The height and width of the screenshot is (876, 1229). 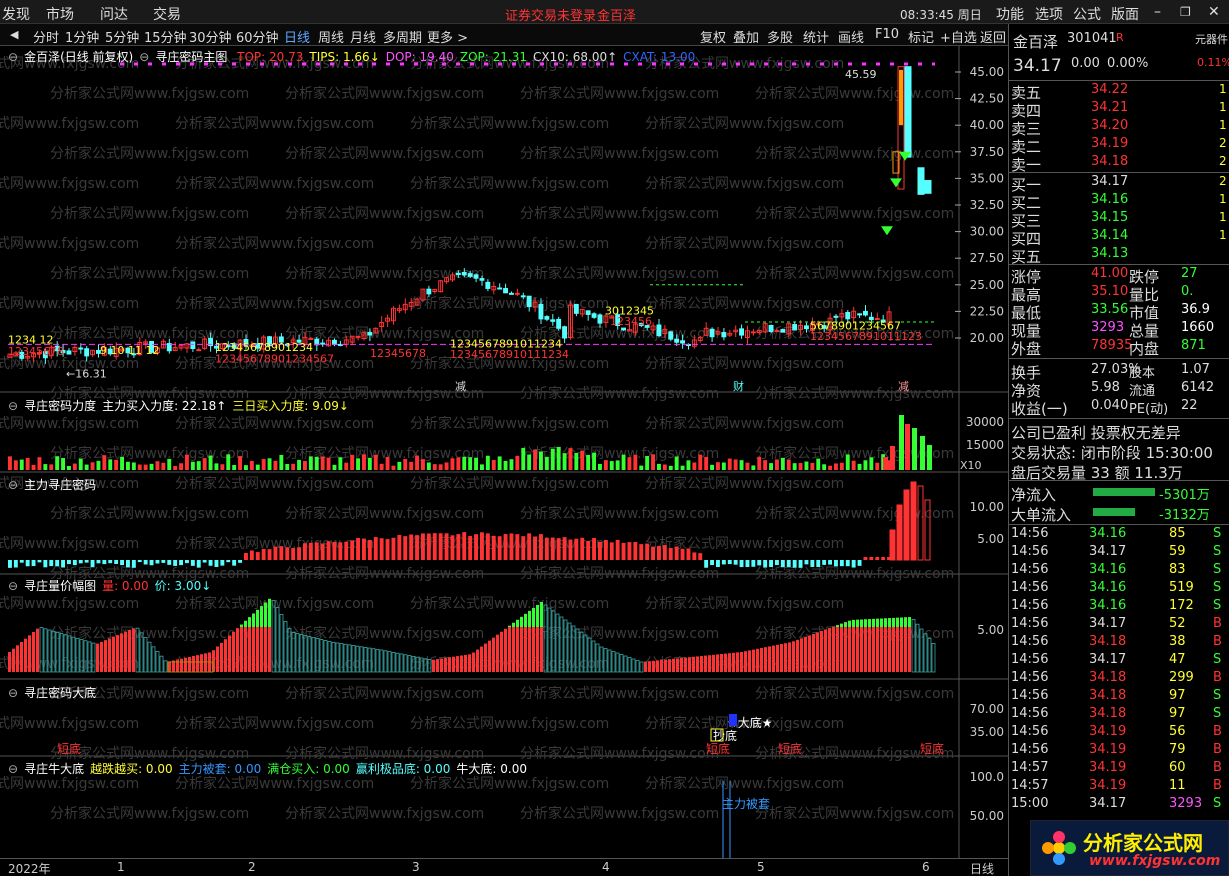 What do you see at coordinates (54, 769) in the screenshot?
I see `panel5-title: 寻庄牛大底` at bounding box center [54, 769].